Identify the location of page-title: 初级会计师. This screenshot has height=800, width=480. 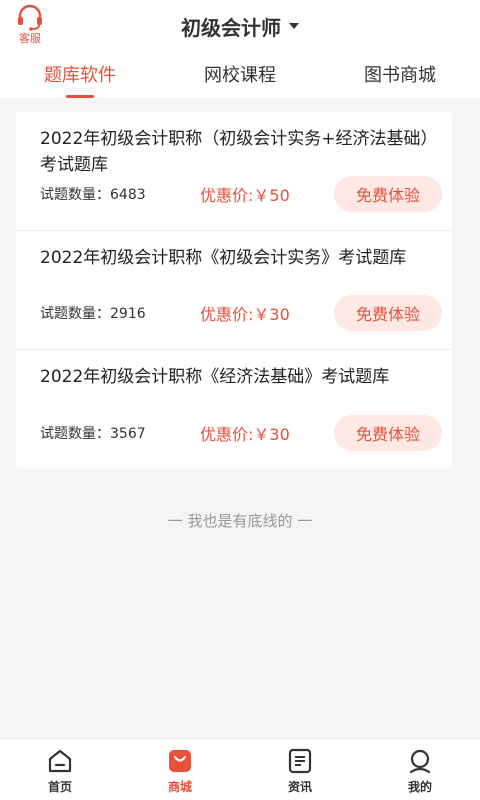
(231, 27).